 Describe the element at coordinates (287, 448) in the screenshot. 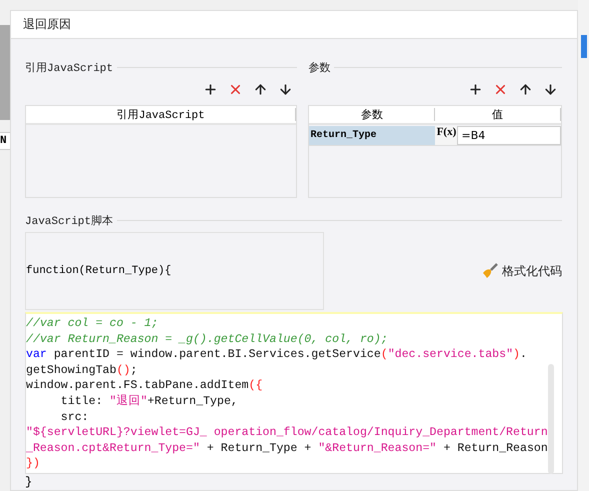

I see `code-line: _Reason.cpt&Return_Type=" + Return_Type + "&Return_Reason=" + Return_Reason` at that location.